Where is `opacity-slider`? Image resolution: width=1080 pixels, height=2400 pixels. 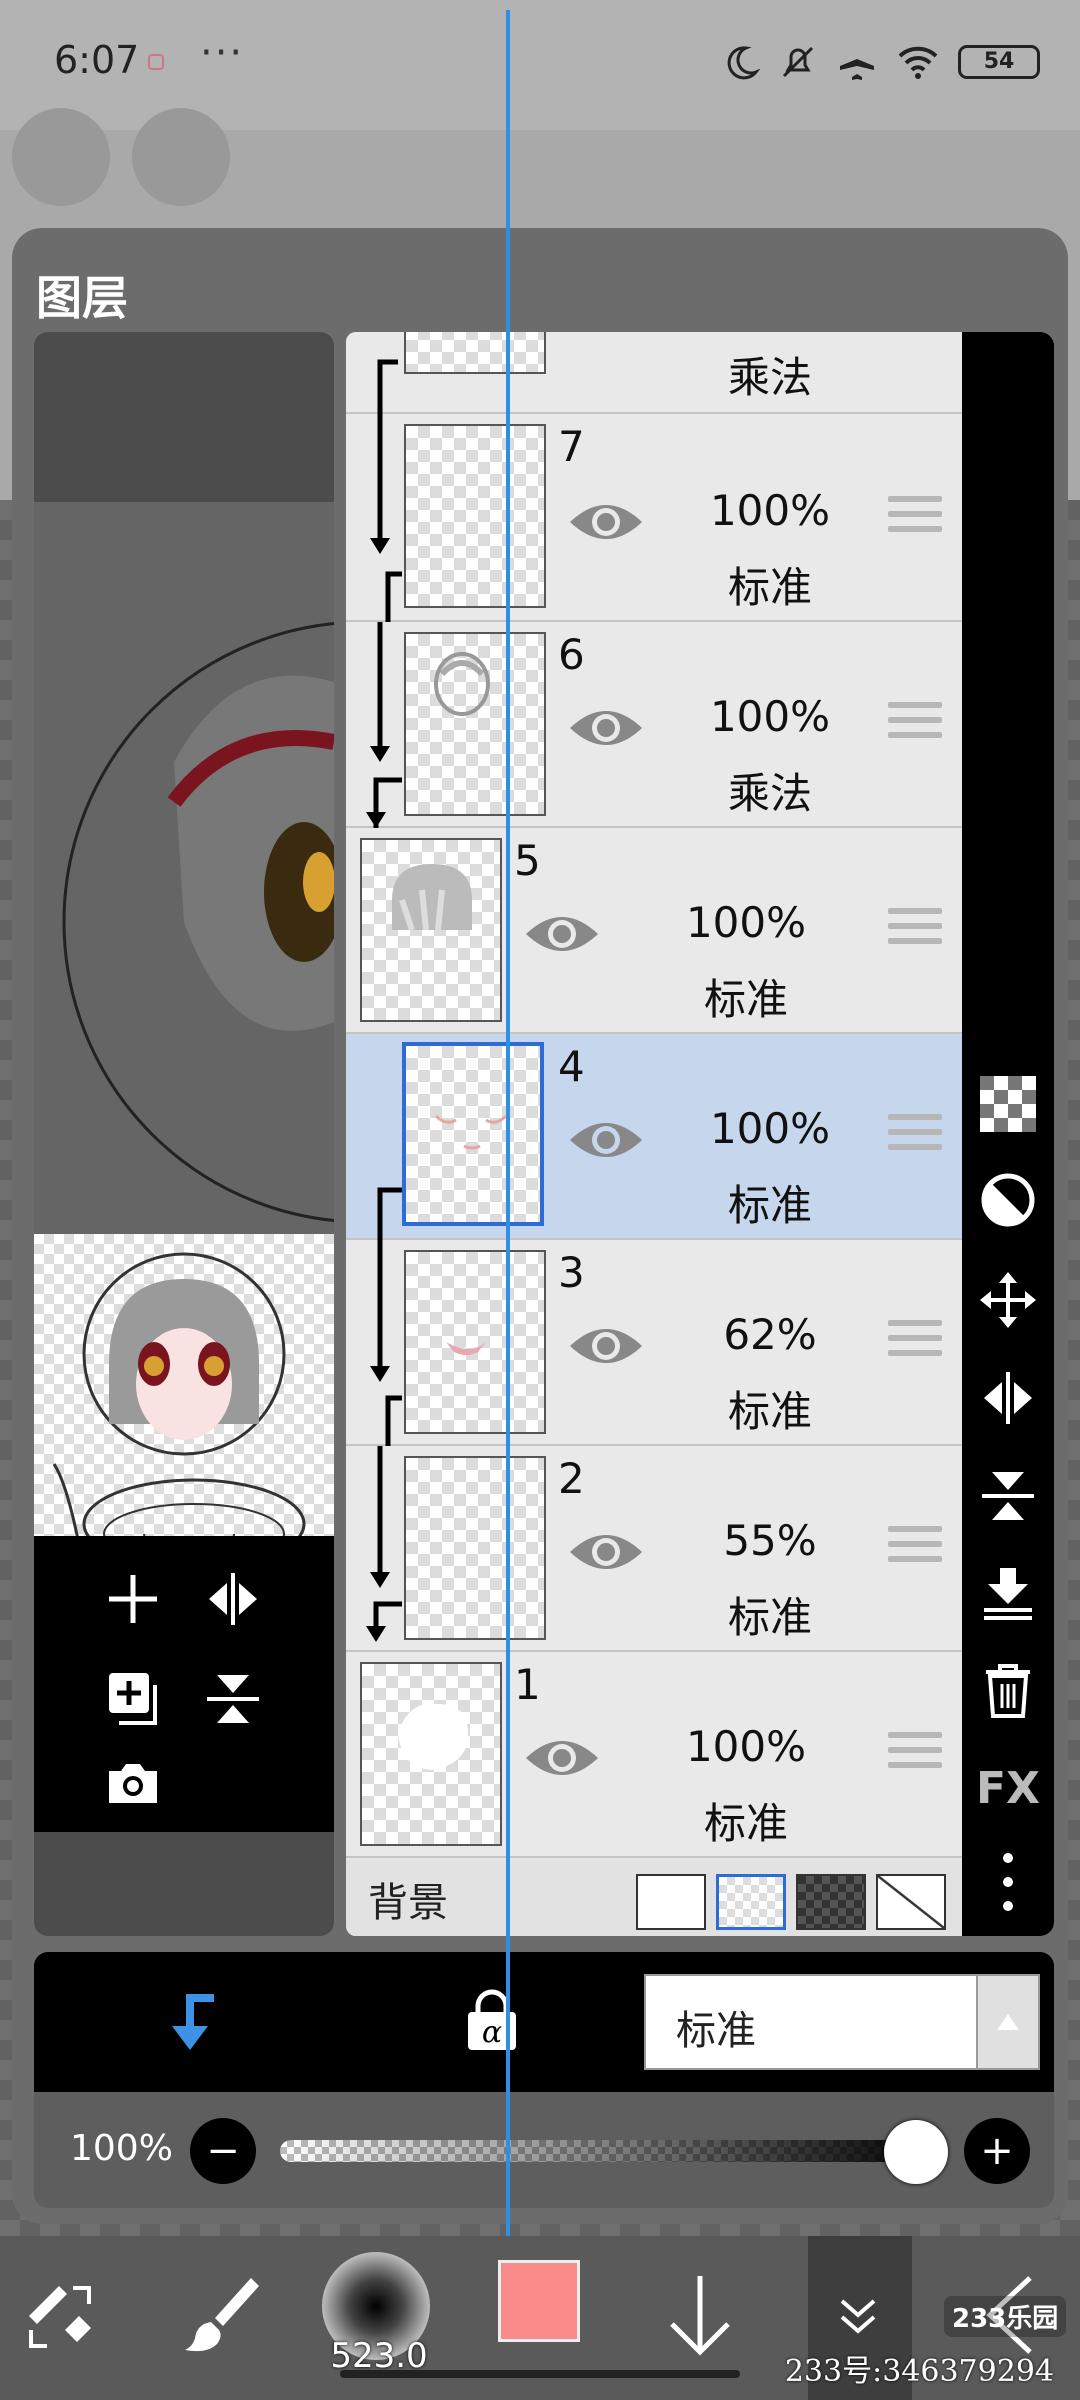
opacity-slider is located at coordinates (610, 2151).